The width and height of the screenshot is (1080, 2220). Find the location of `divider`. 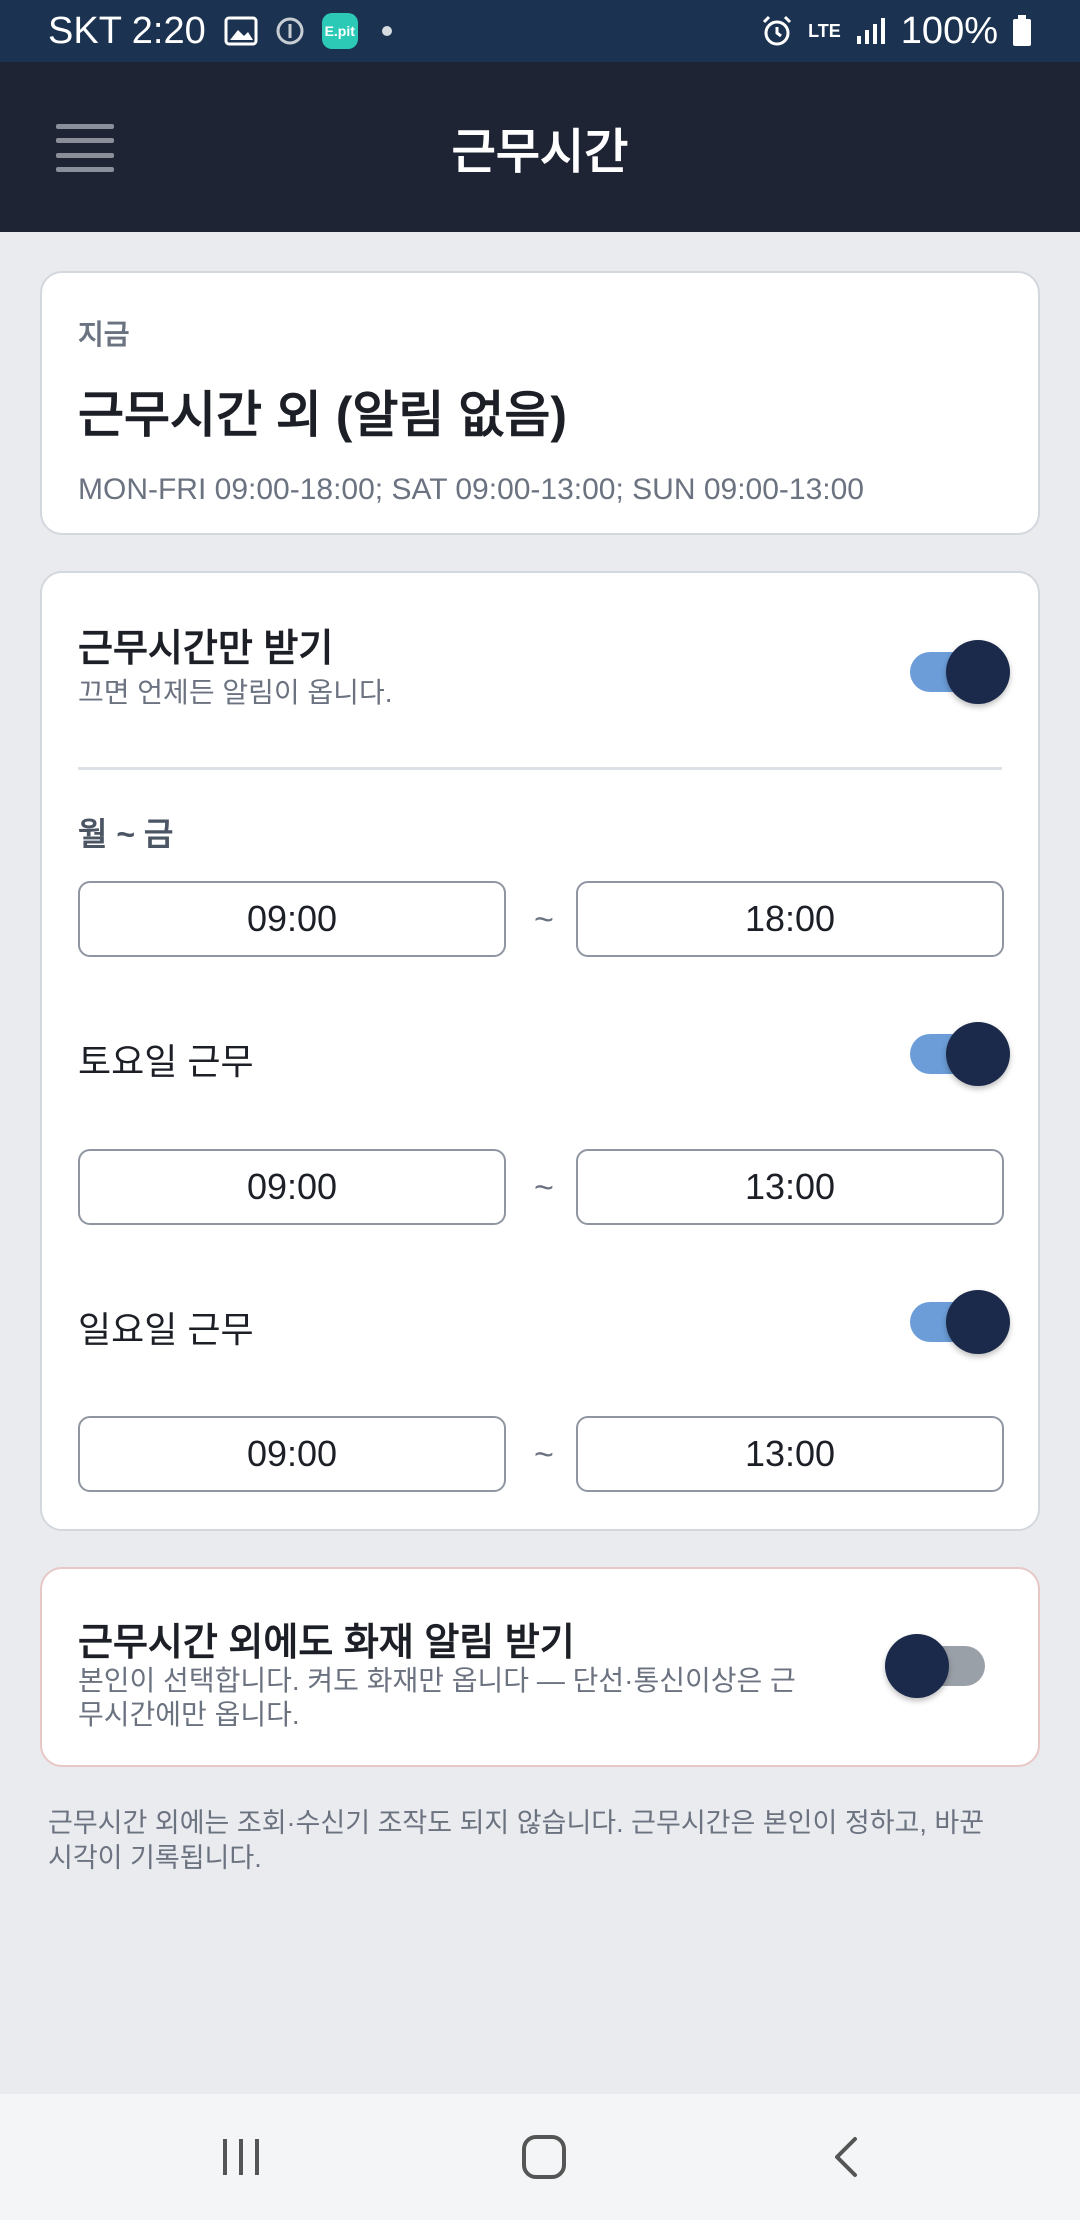

divider is located at coordinates (540, 768).